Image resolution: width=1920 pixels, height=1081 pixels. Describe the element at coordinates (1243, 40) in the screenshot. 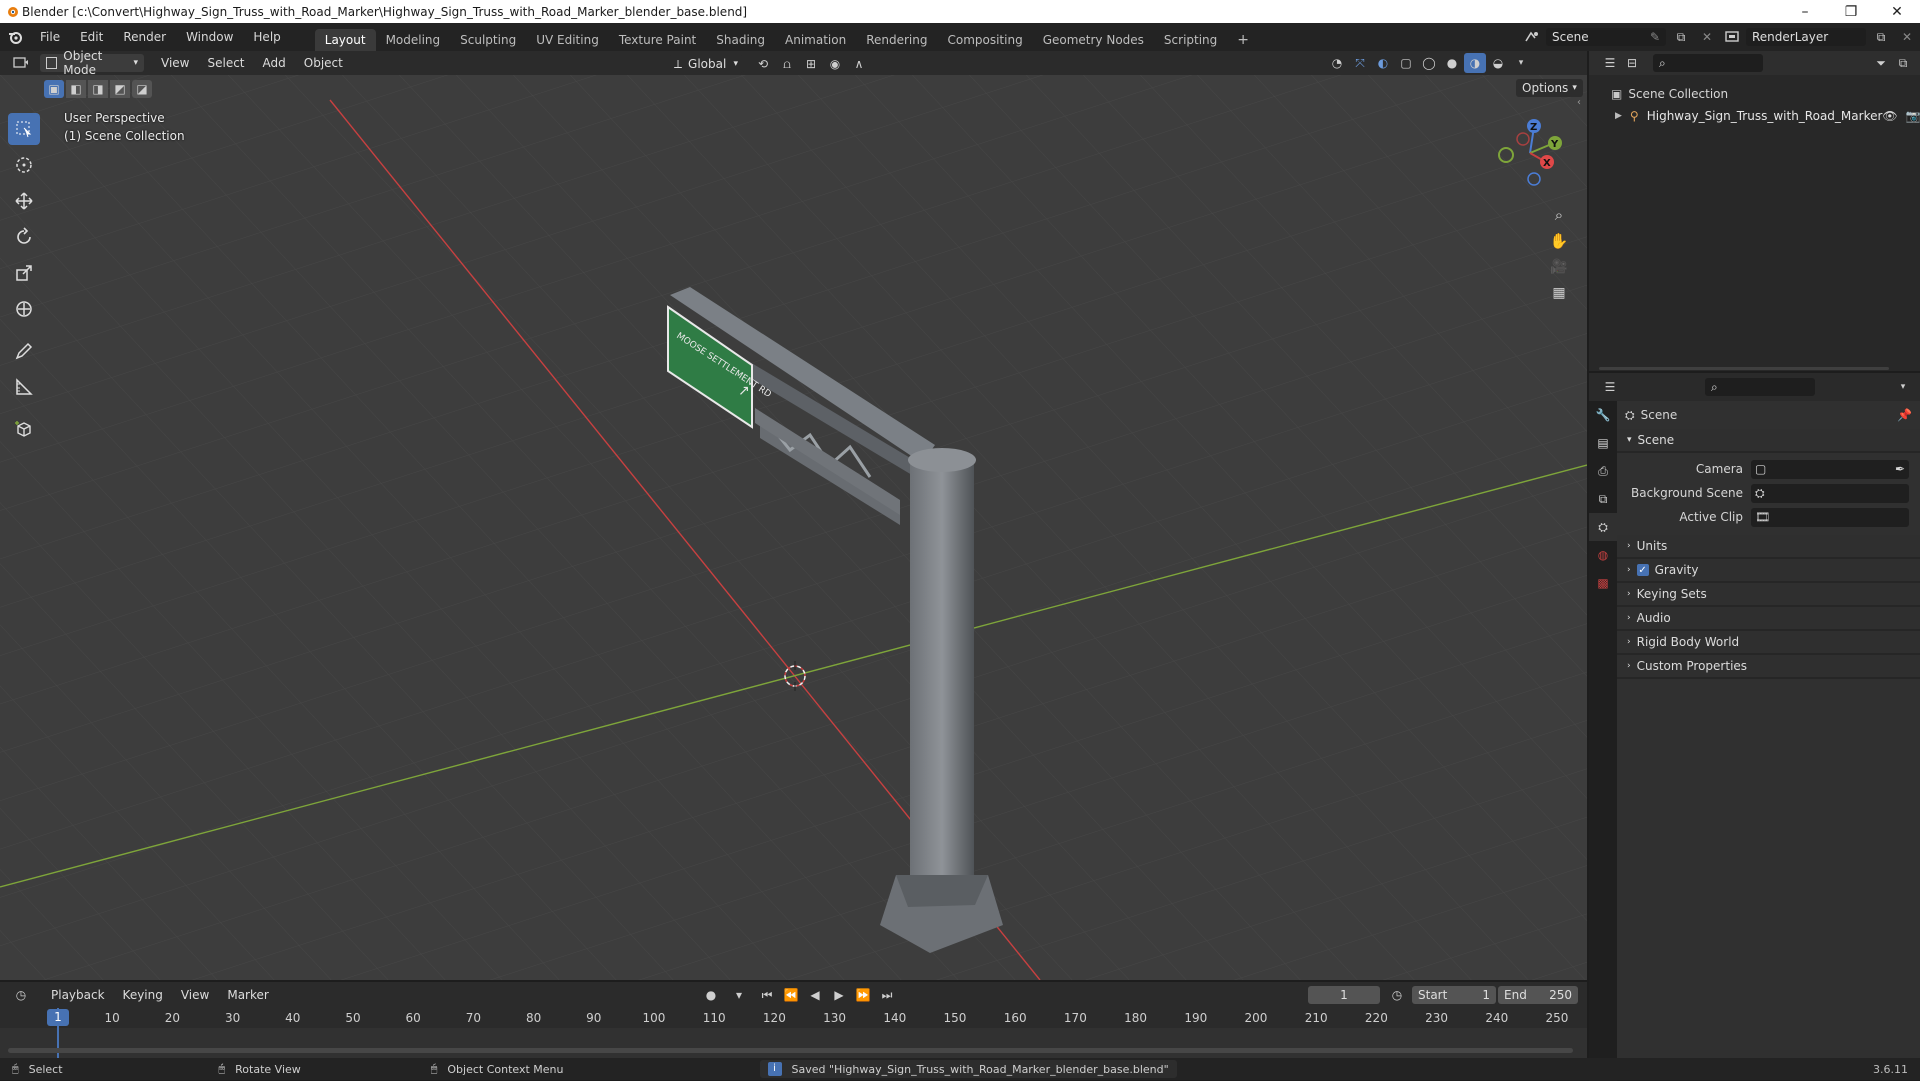

I see `add-workspace-icon: +` at that location.